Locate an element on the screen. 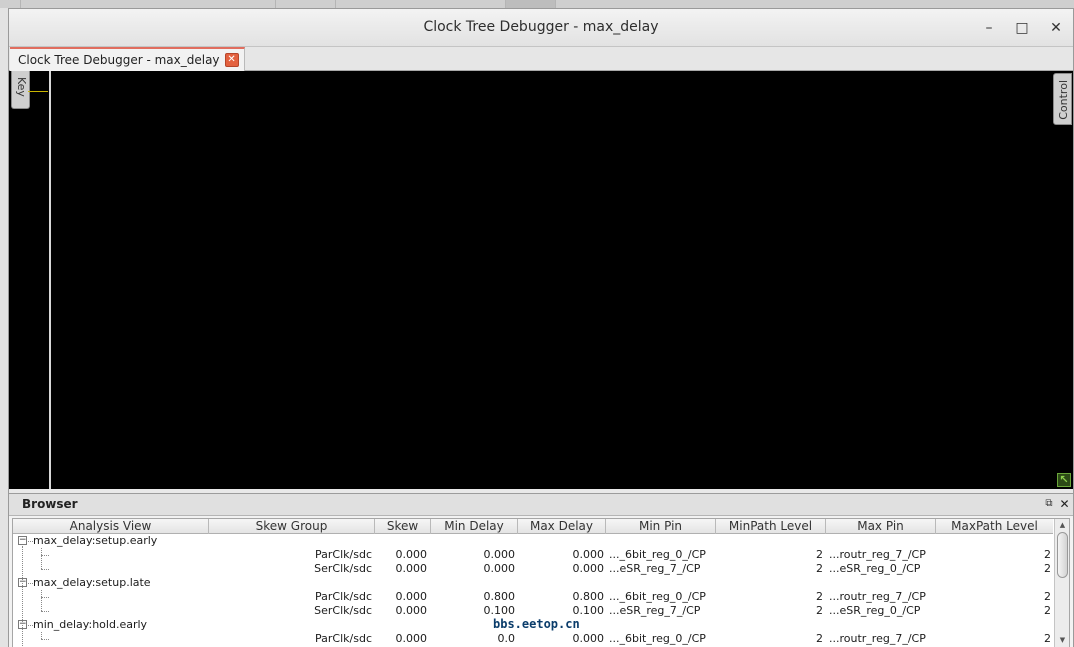 The width and height of the screenshot is (1074, 647). scroll-up-icon: ▲ is located at coordinates (1062, 525).